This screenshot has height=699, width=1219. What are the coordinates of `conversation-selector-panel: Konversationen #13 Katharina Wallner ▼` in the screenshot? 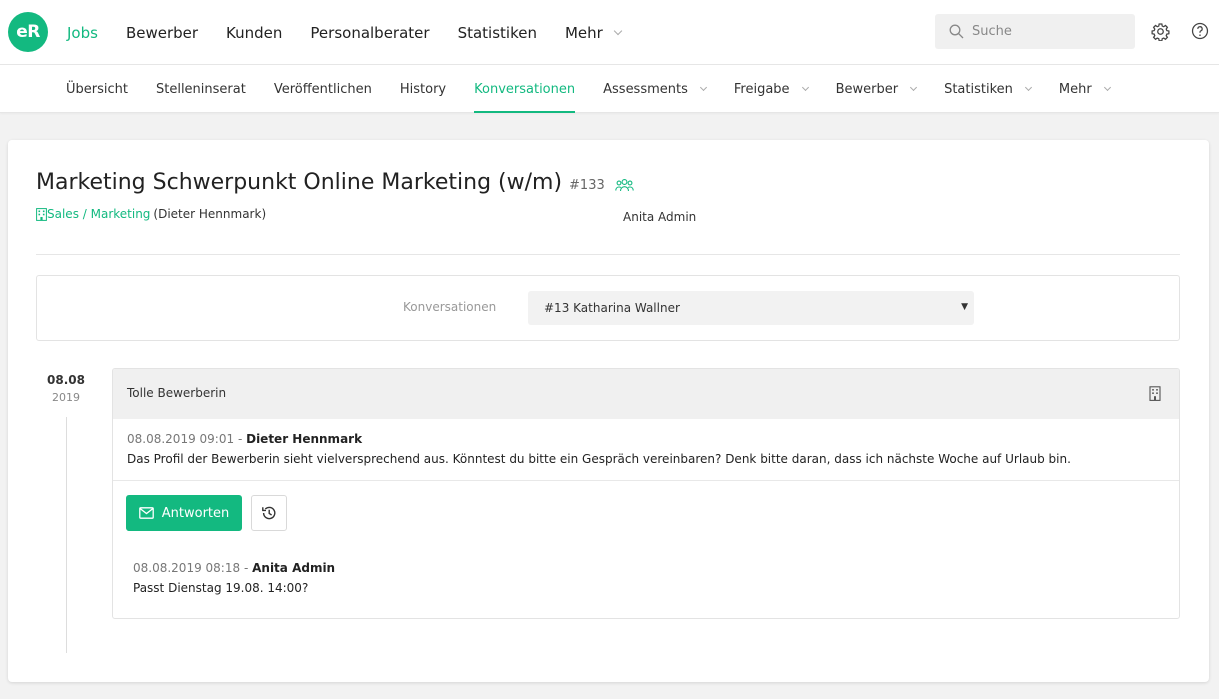 It's located at (608, 308).